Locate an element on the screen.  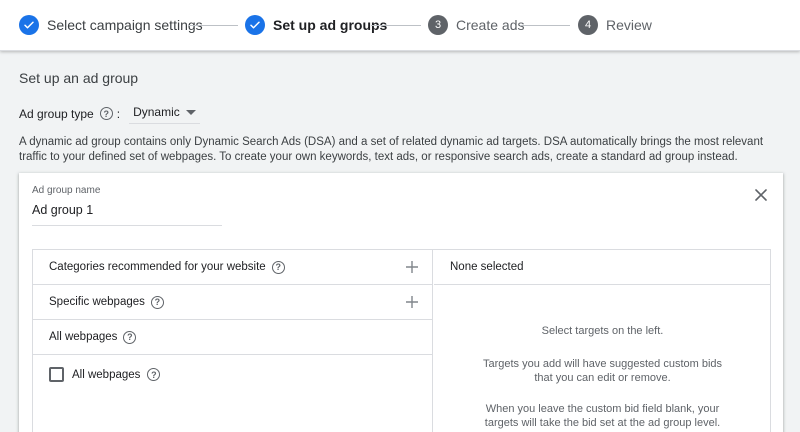
close-icon is located at coordinates (761, 195).